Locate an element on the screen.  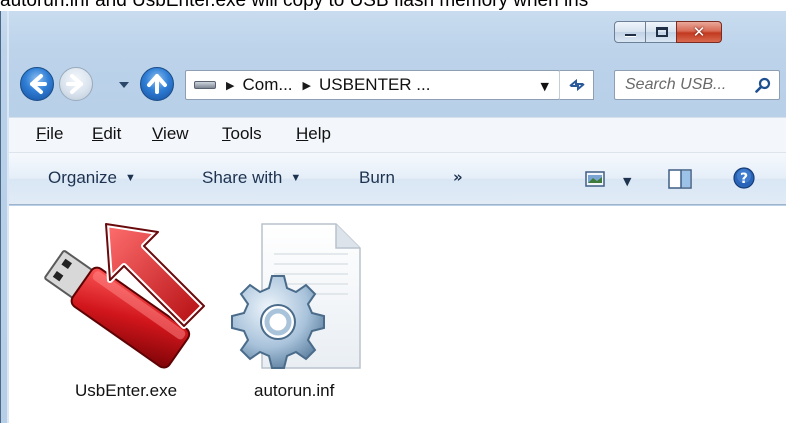
organize-button: Organize ▼ is located at coordinates (92, 178).